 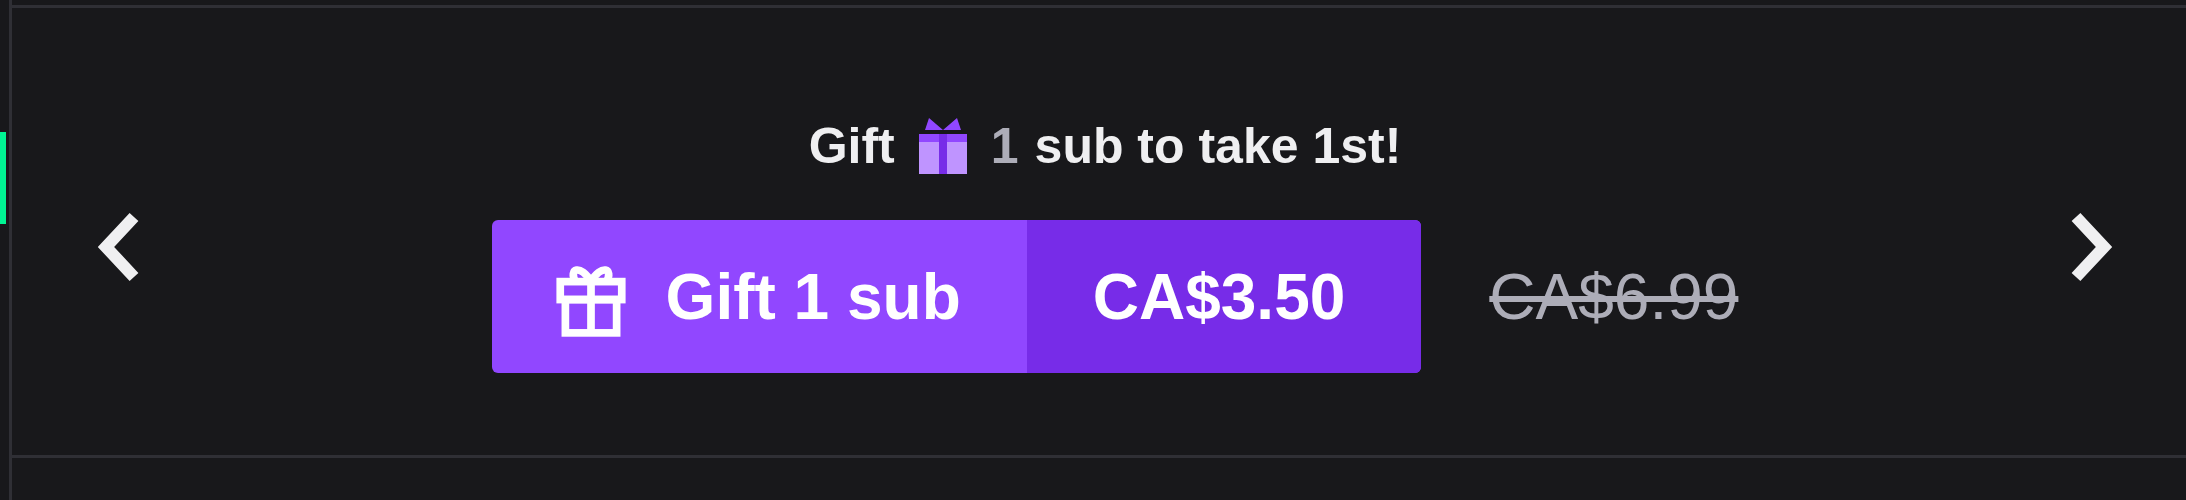 I want to click on original-price: CA$6.99, so click(x=1614, y=296).